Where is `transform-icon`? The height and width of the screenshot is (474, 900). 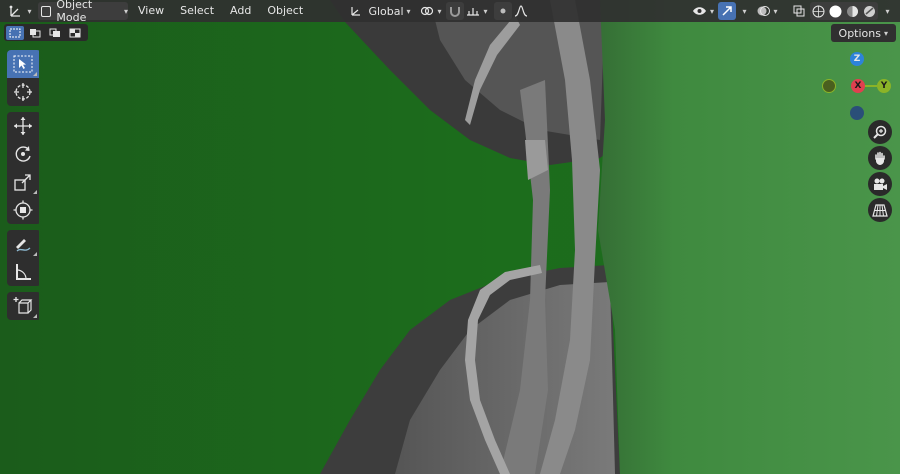 transform-icon is located at coordinates (23, 210).